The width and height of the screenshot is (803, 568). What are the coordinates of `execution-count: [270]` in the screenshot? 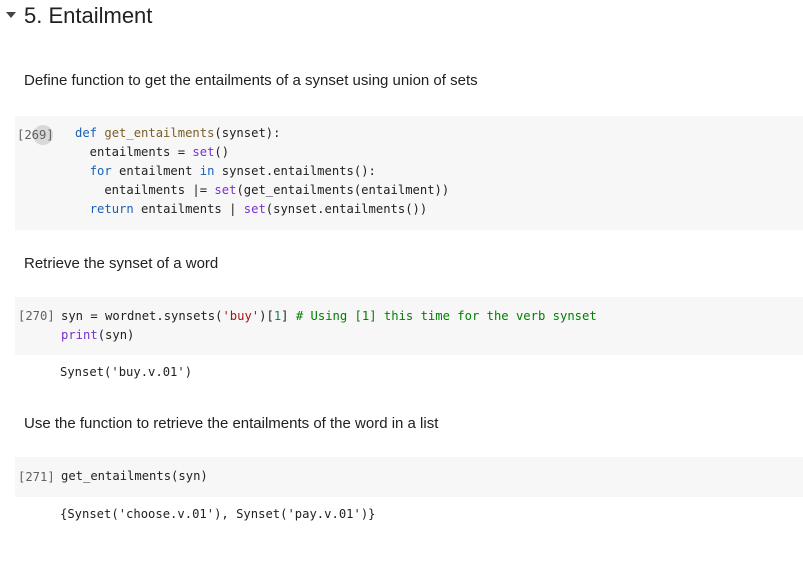 It's located at (36, 316).